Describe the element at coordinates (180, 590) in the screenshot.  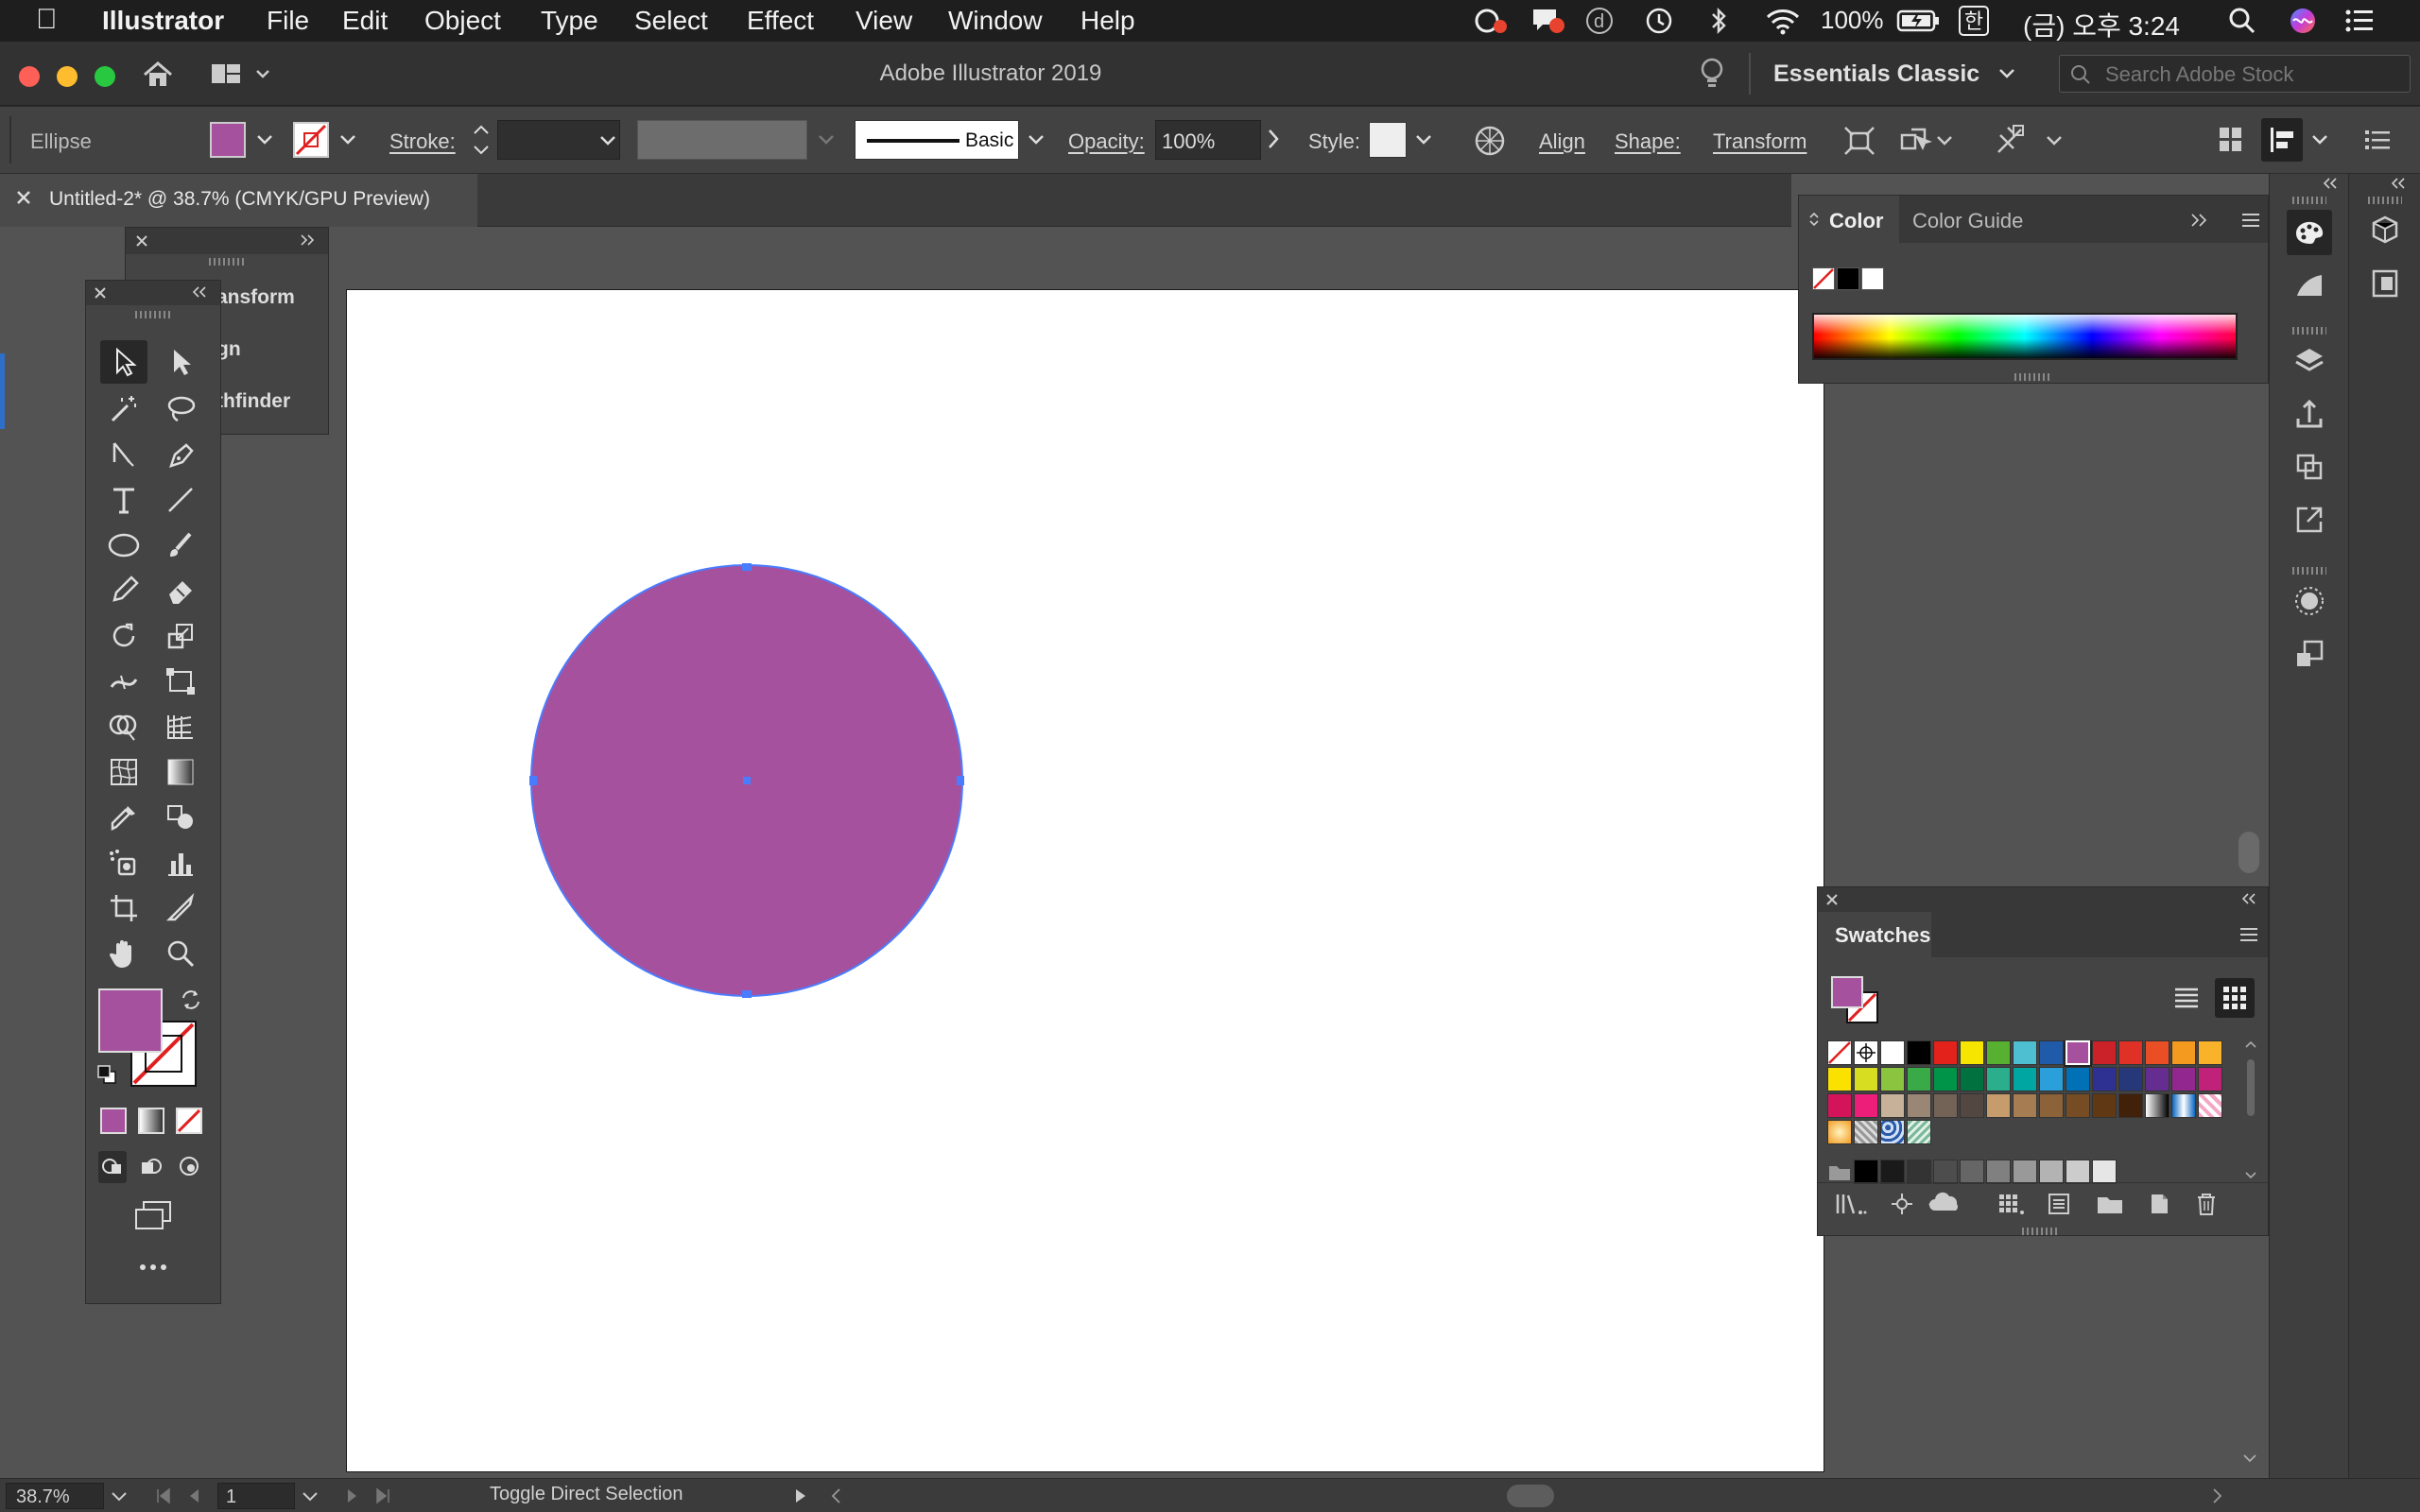
I see `eraser-tool-icon` at that location.